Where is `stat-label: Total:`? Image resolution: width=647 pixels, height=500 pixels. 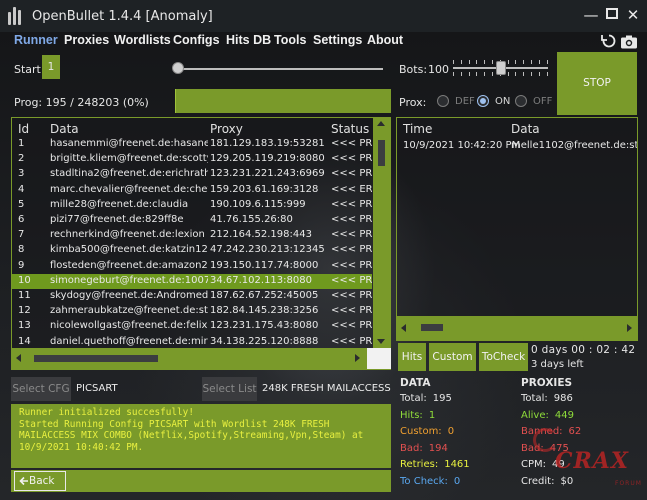
stat-label: Total: is located at coordinates (413, 398).